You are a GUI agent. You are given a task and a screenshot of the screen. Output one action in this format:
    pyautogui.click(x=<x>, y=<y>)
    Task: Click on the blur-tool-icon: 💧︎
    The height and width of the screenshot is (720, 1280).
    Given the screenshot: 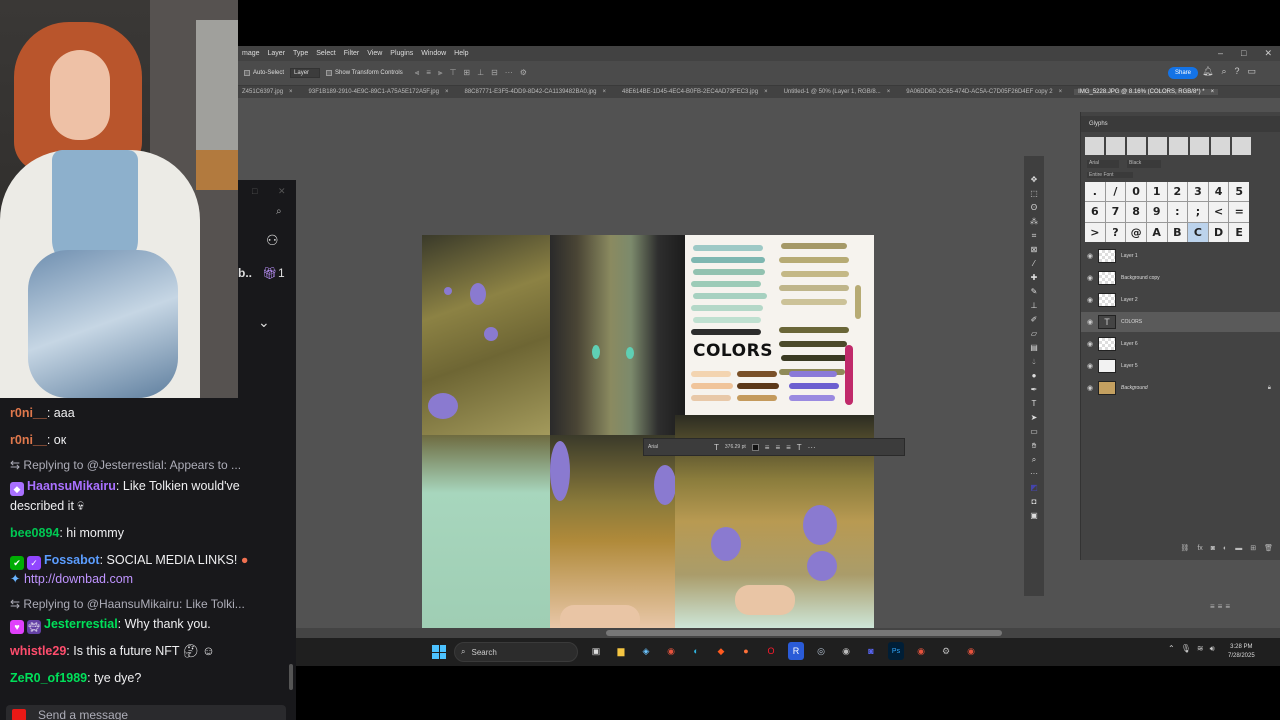 What is the action you would take?
    pyautogui.click(x=1033, y=362)
    